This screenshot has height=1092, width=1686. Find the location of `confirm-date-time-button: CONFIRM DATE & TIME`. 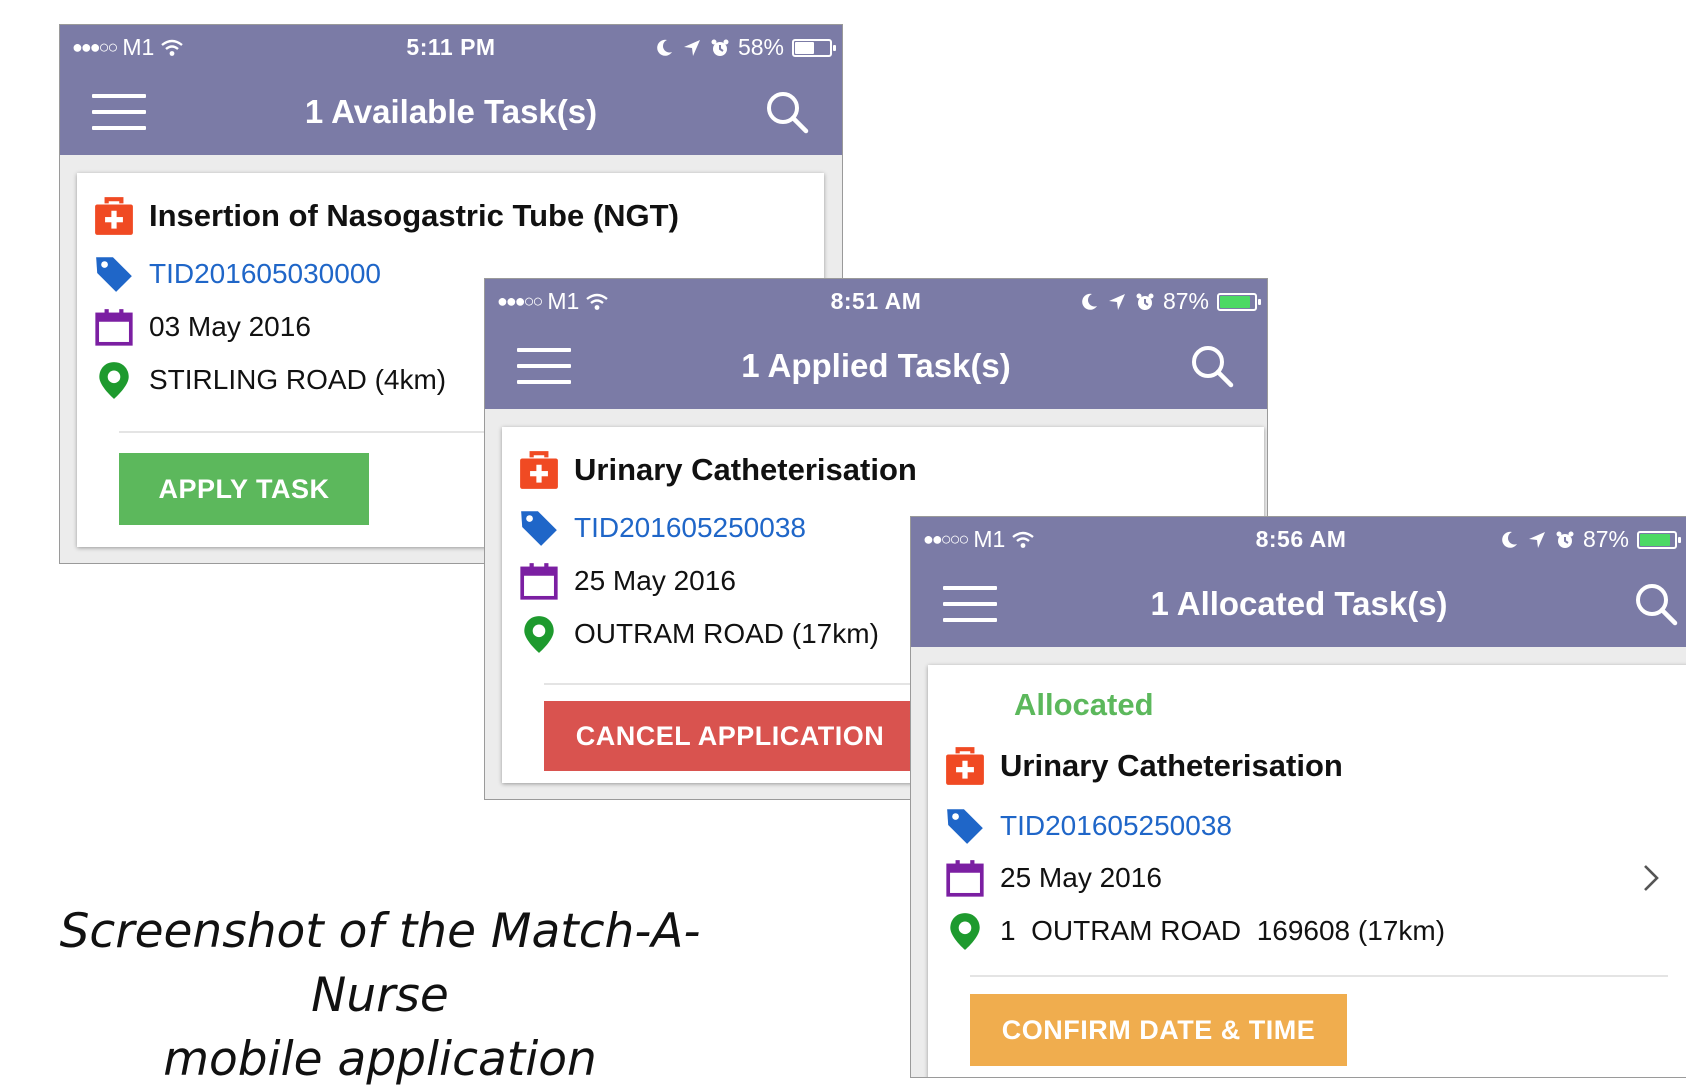

confirm-date-time-button: CONFIRM DATE & TIME is located at coordinates (1158, 1030).